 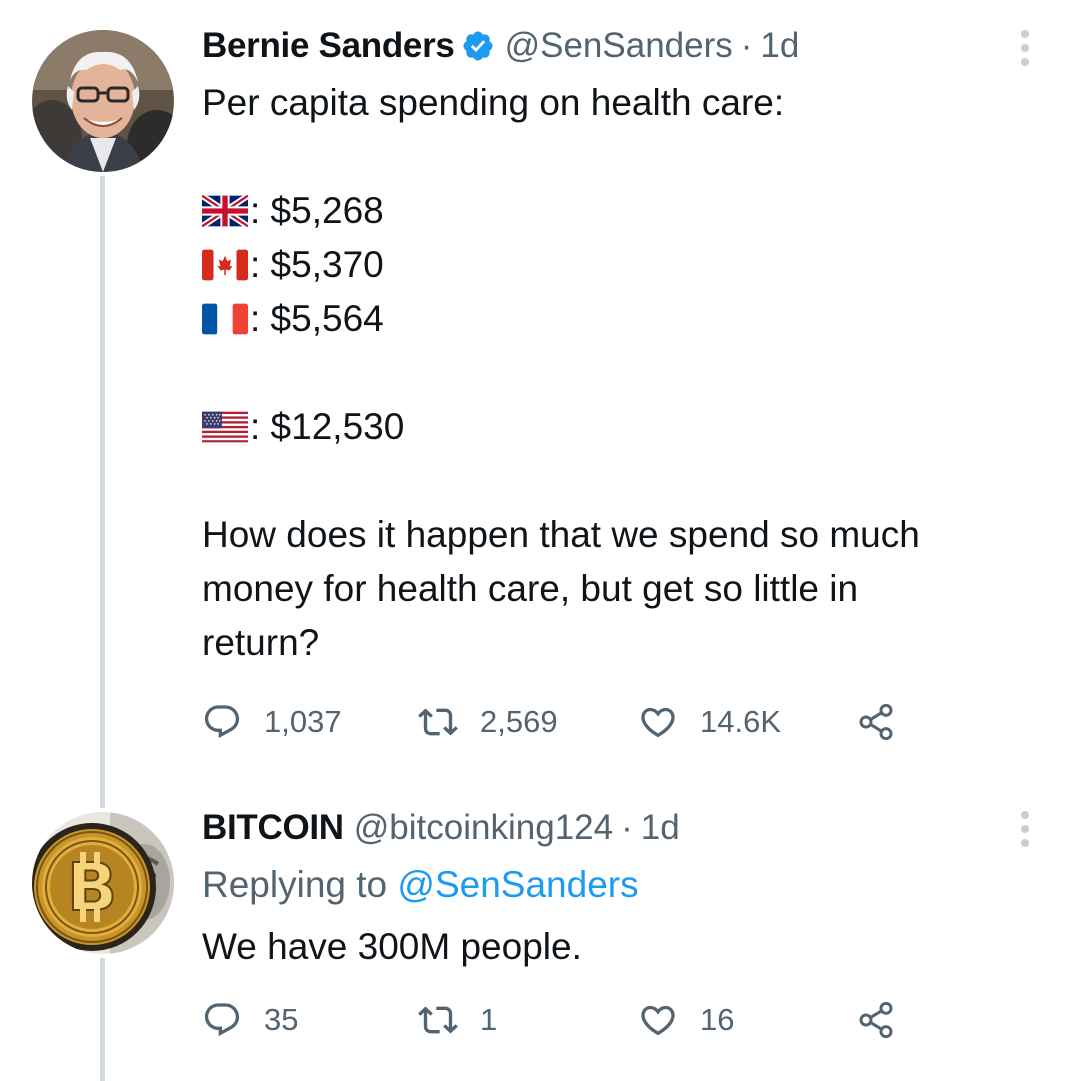 What do you see at coordinates (686, 1020) in the screenshot?
I see `like-button: 16` at bounding box center [686, 1020].